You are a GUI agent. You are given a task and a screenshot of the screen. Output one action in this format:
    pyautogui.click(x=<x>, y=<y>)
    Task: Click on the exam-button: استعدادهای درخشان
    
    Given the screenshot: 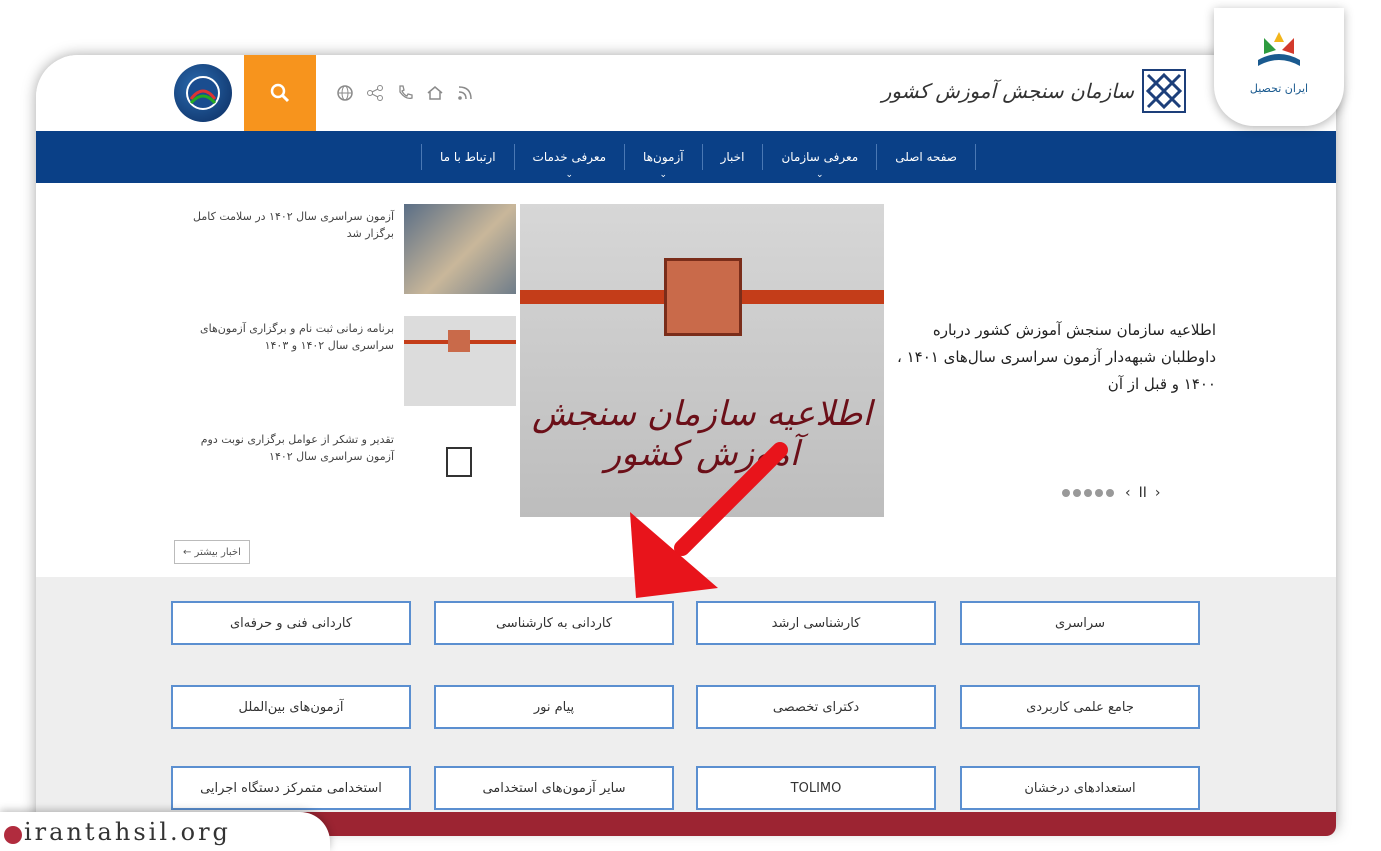 What is the action you would take?
    pyautogui.click(x=1080, y=788)
    